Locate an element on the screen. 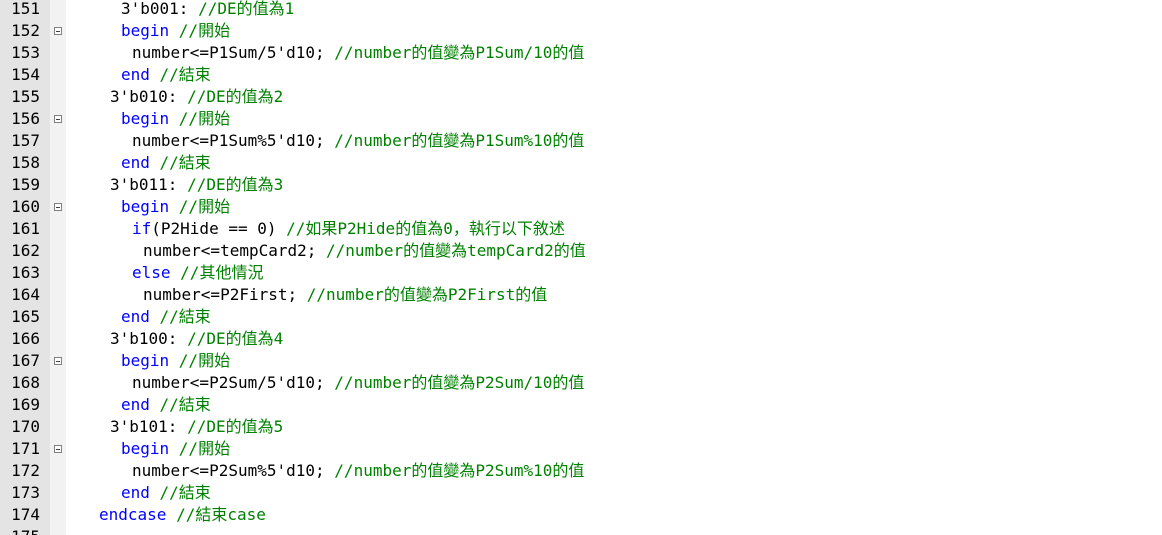  code-token: 3'b011: is located at coordinates (149, 184).